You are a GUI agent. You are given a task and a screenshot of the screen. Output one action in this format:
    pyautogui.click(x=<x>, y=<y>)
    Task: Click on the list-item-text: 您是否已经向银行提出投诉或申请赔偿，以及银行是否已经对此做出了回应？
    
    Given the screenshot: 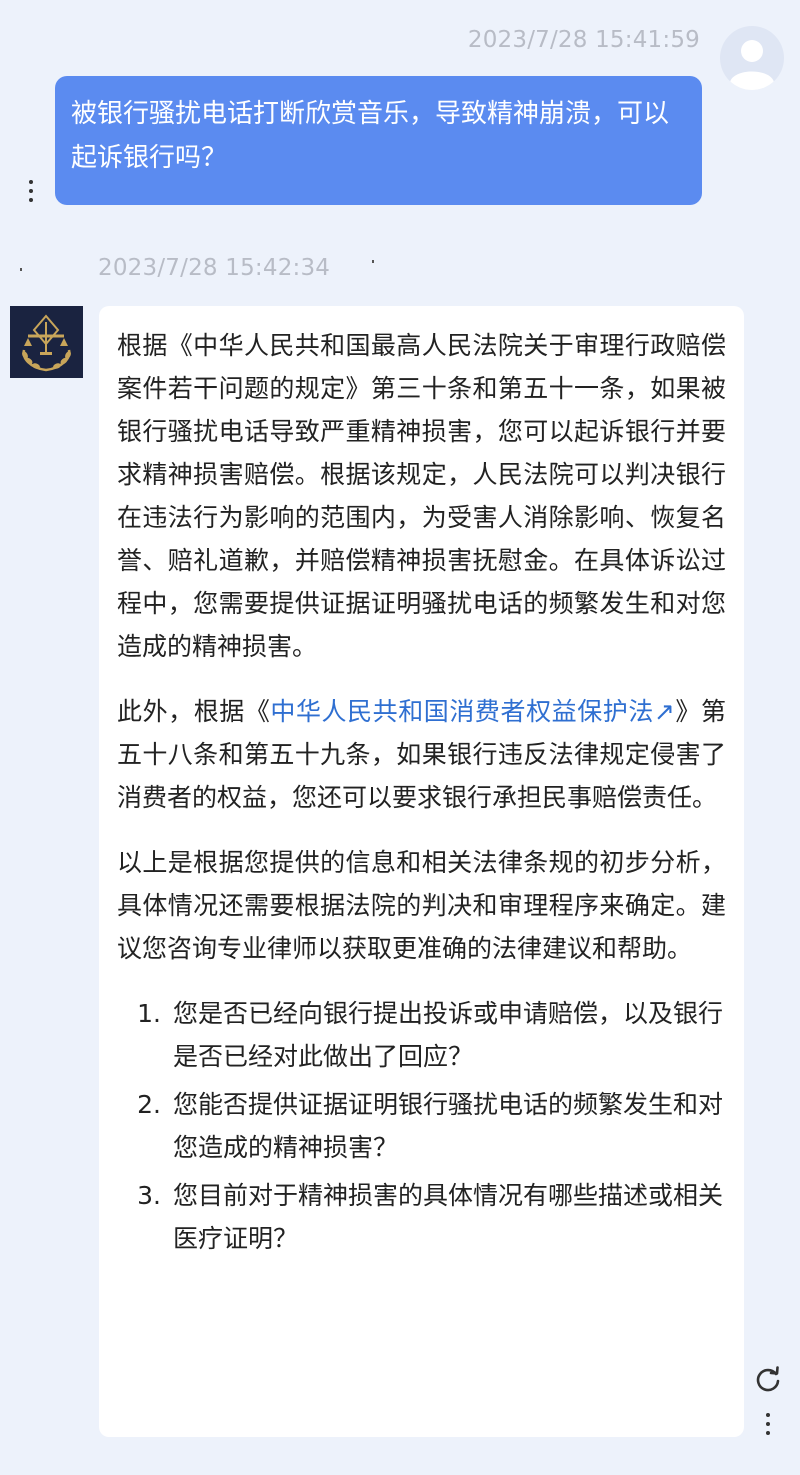 What is the action you would take?
    pyautogui.click(x=448, y=1035)
    